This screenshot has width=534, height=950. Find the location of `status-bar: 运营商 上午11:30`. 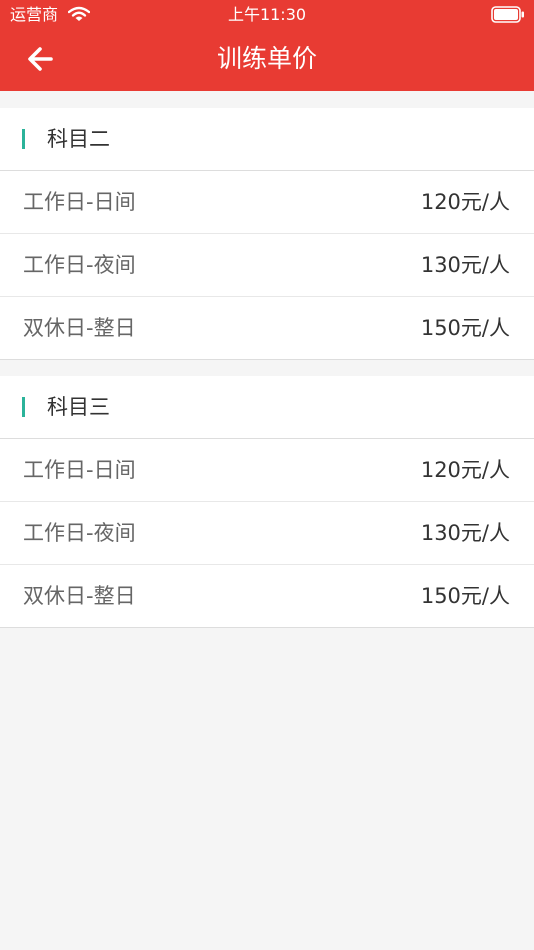

status-bar: 运营商 上午11:30 is located at coordinates (267, 15).